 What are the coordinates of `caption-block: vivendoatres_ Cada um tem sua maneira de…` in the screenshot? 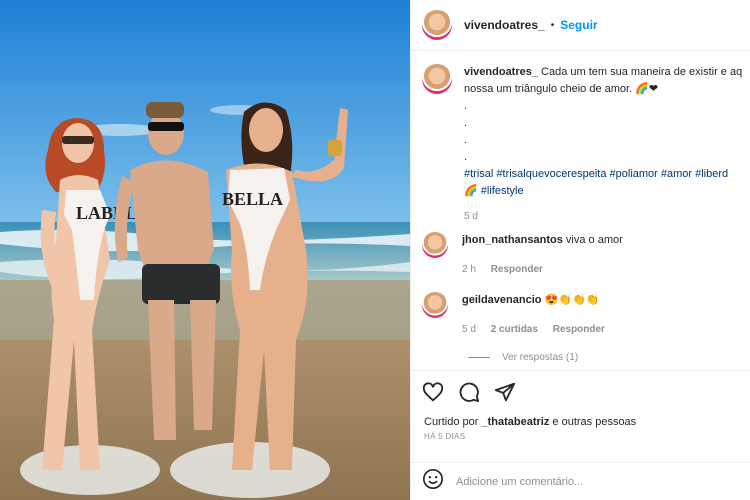 It's located at (586, 144).